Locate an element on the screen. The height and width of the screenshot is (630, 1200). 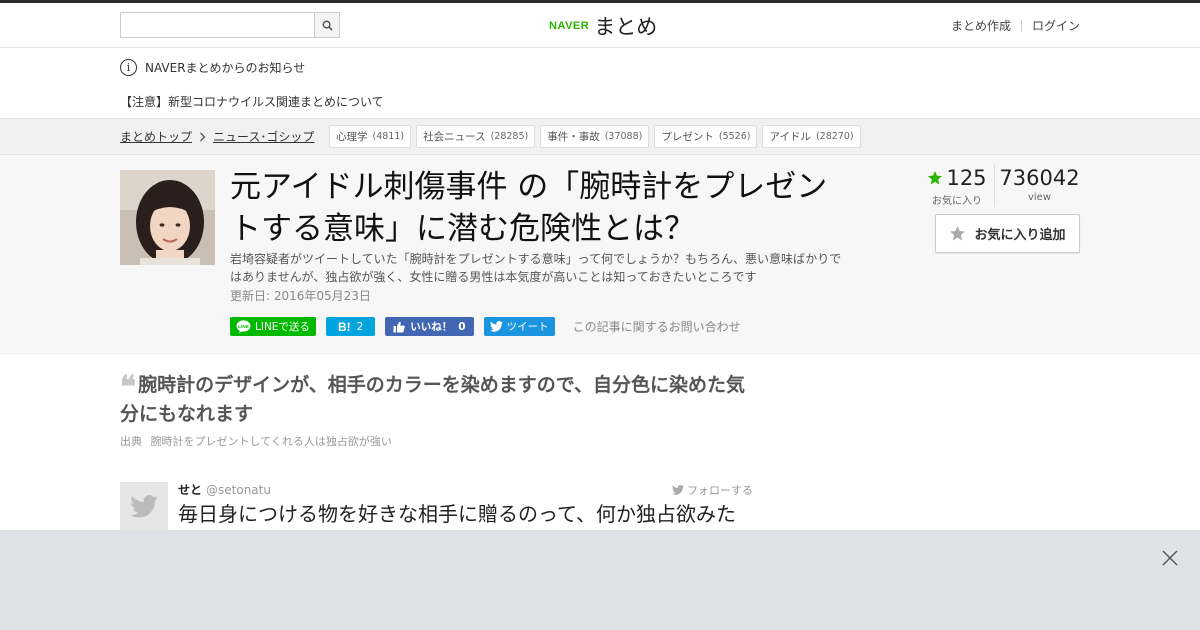
tweet-follow-label: フォローする is located at coordinates (720, 490).